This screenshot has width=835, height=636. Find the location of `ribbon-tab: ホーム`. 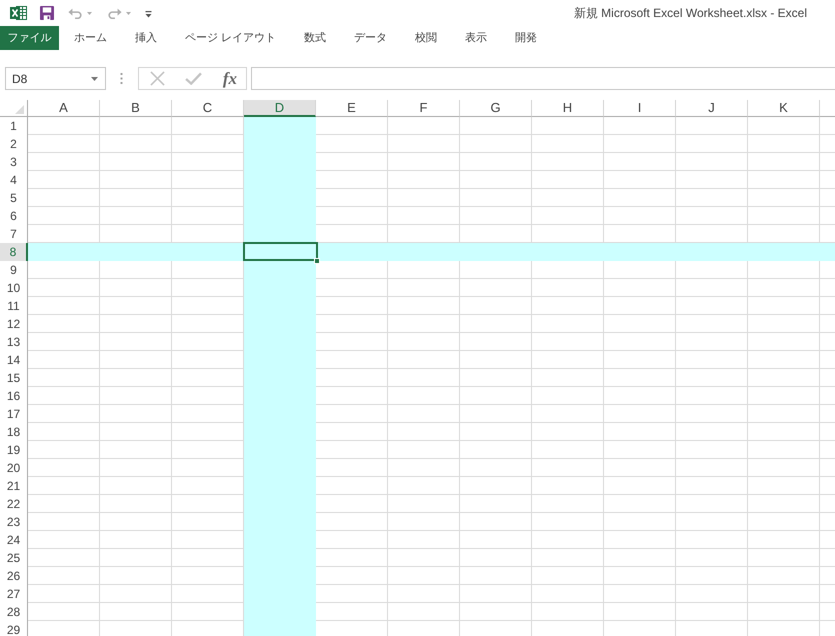

ribbon-tab: ホーム is located at coordinates (90, 38).